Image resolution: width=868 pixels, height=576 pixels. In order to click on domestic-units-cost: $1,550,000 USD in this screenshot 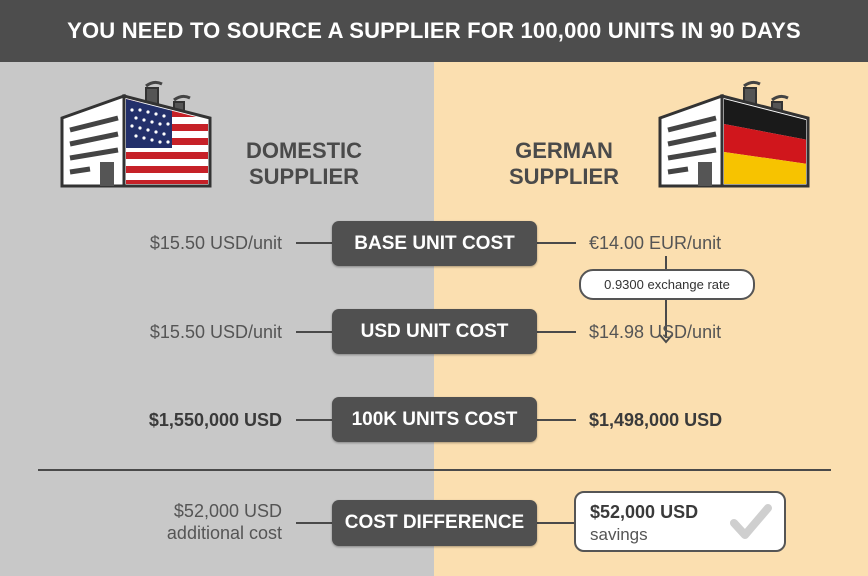, I will do `click(215, 420)`.